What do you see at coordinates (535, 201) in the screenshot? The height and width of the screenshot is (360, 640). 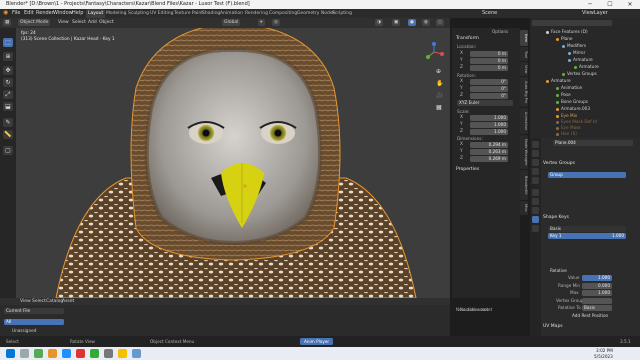 I see `modifier-props-icon` at bounding box center [535, 201].